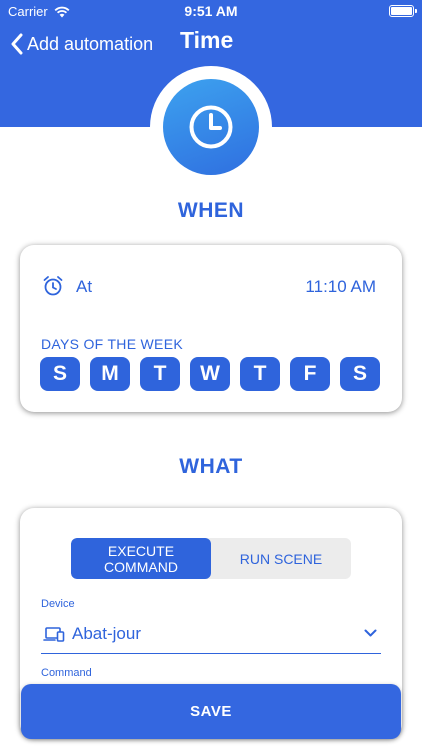 The image size is (422, 750). I want to click on day-saturday-button: S, so click(360, 374).